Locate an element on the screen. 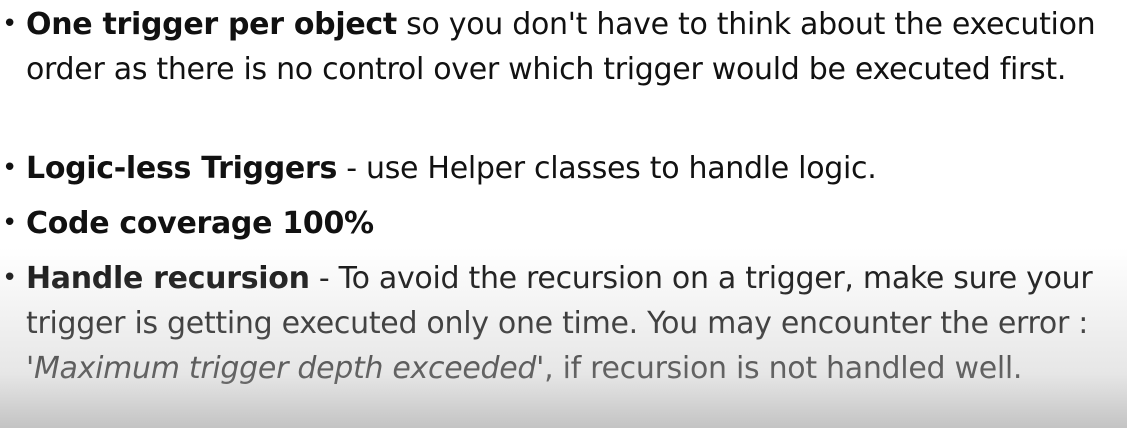 The height and width of the screenshot is (428, 1127). bullet-error-message: 'Maximum trigger depth exceeded' is located at coordinates (285, 368).